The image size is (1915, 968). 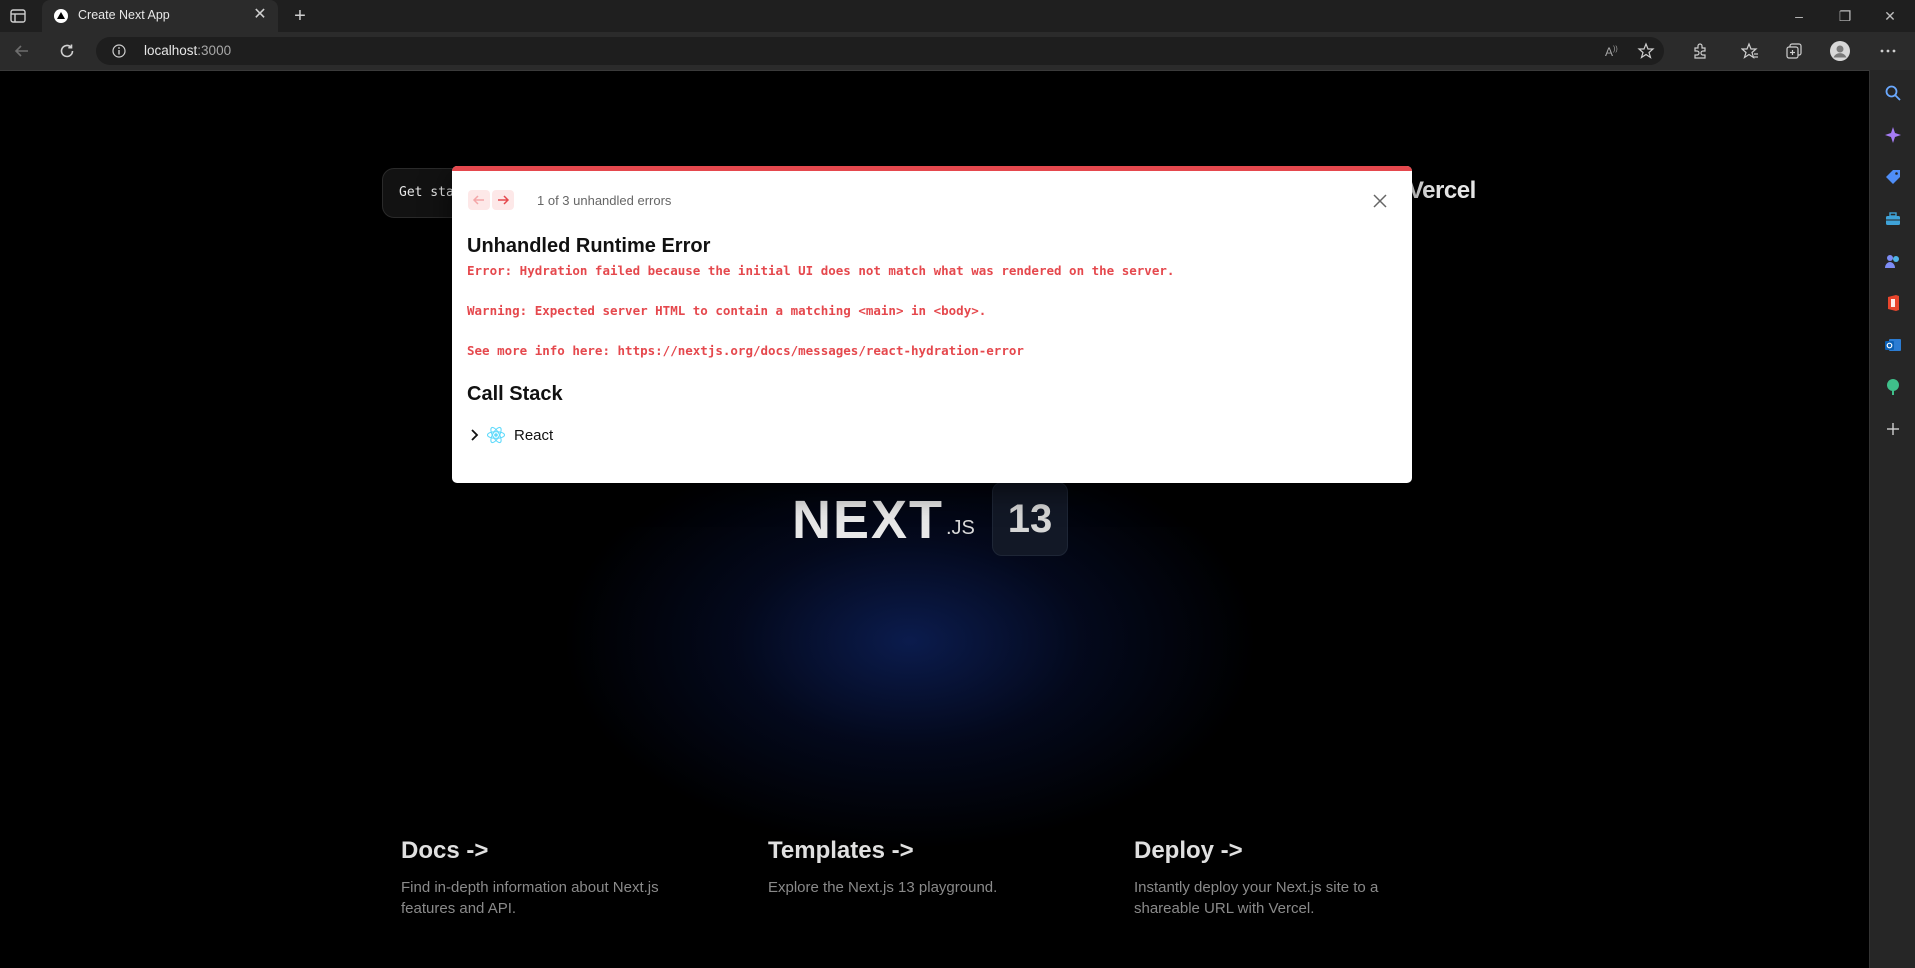 What do you see at coordinates (1893, 261) in the screenshot?
I see `games-icon` at bounding box center [1893, 261].